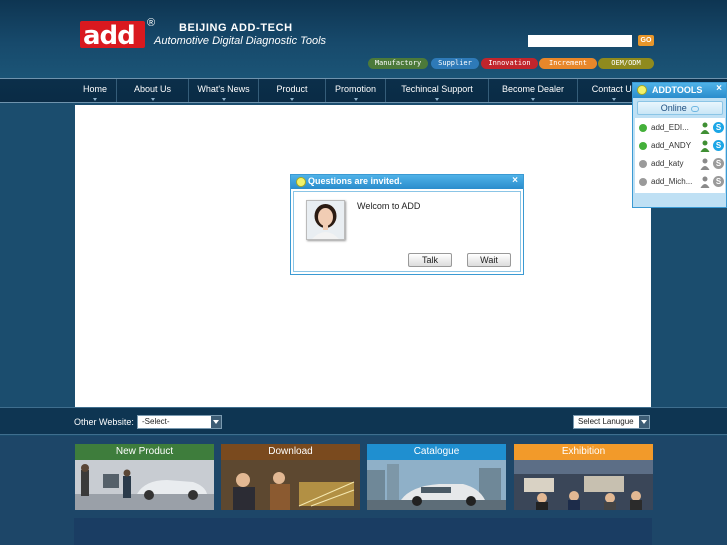 The width and height of the screenshot is (727, 545). I want to click on nav-item-label: Techincal Support, so click(437, 89).